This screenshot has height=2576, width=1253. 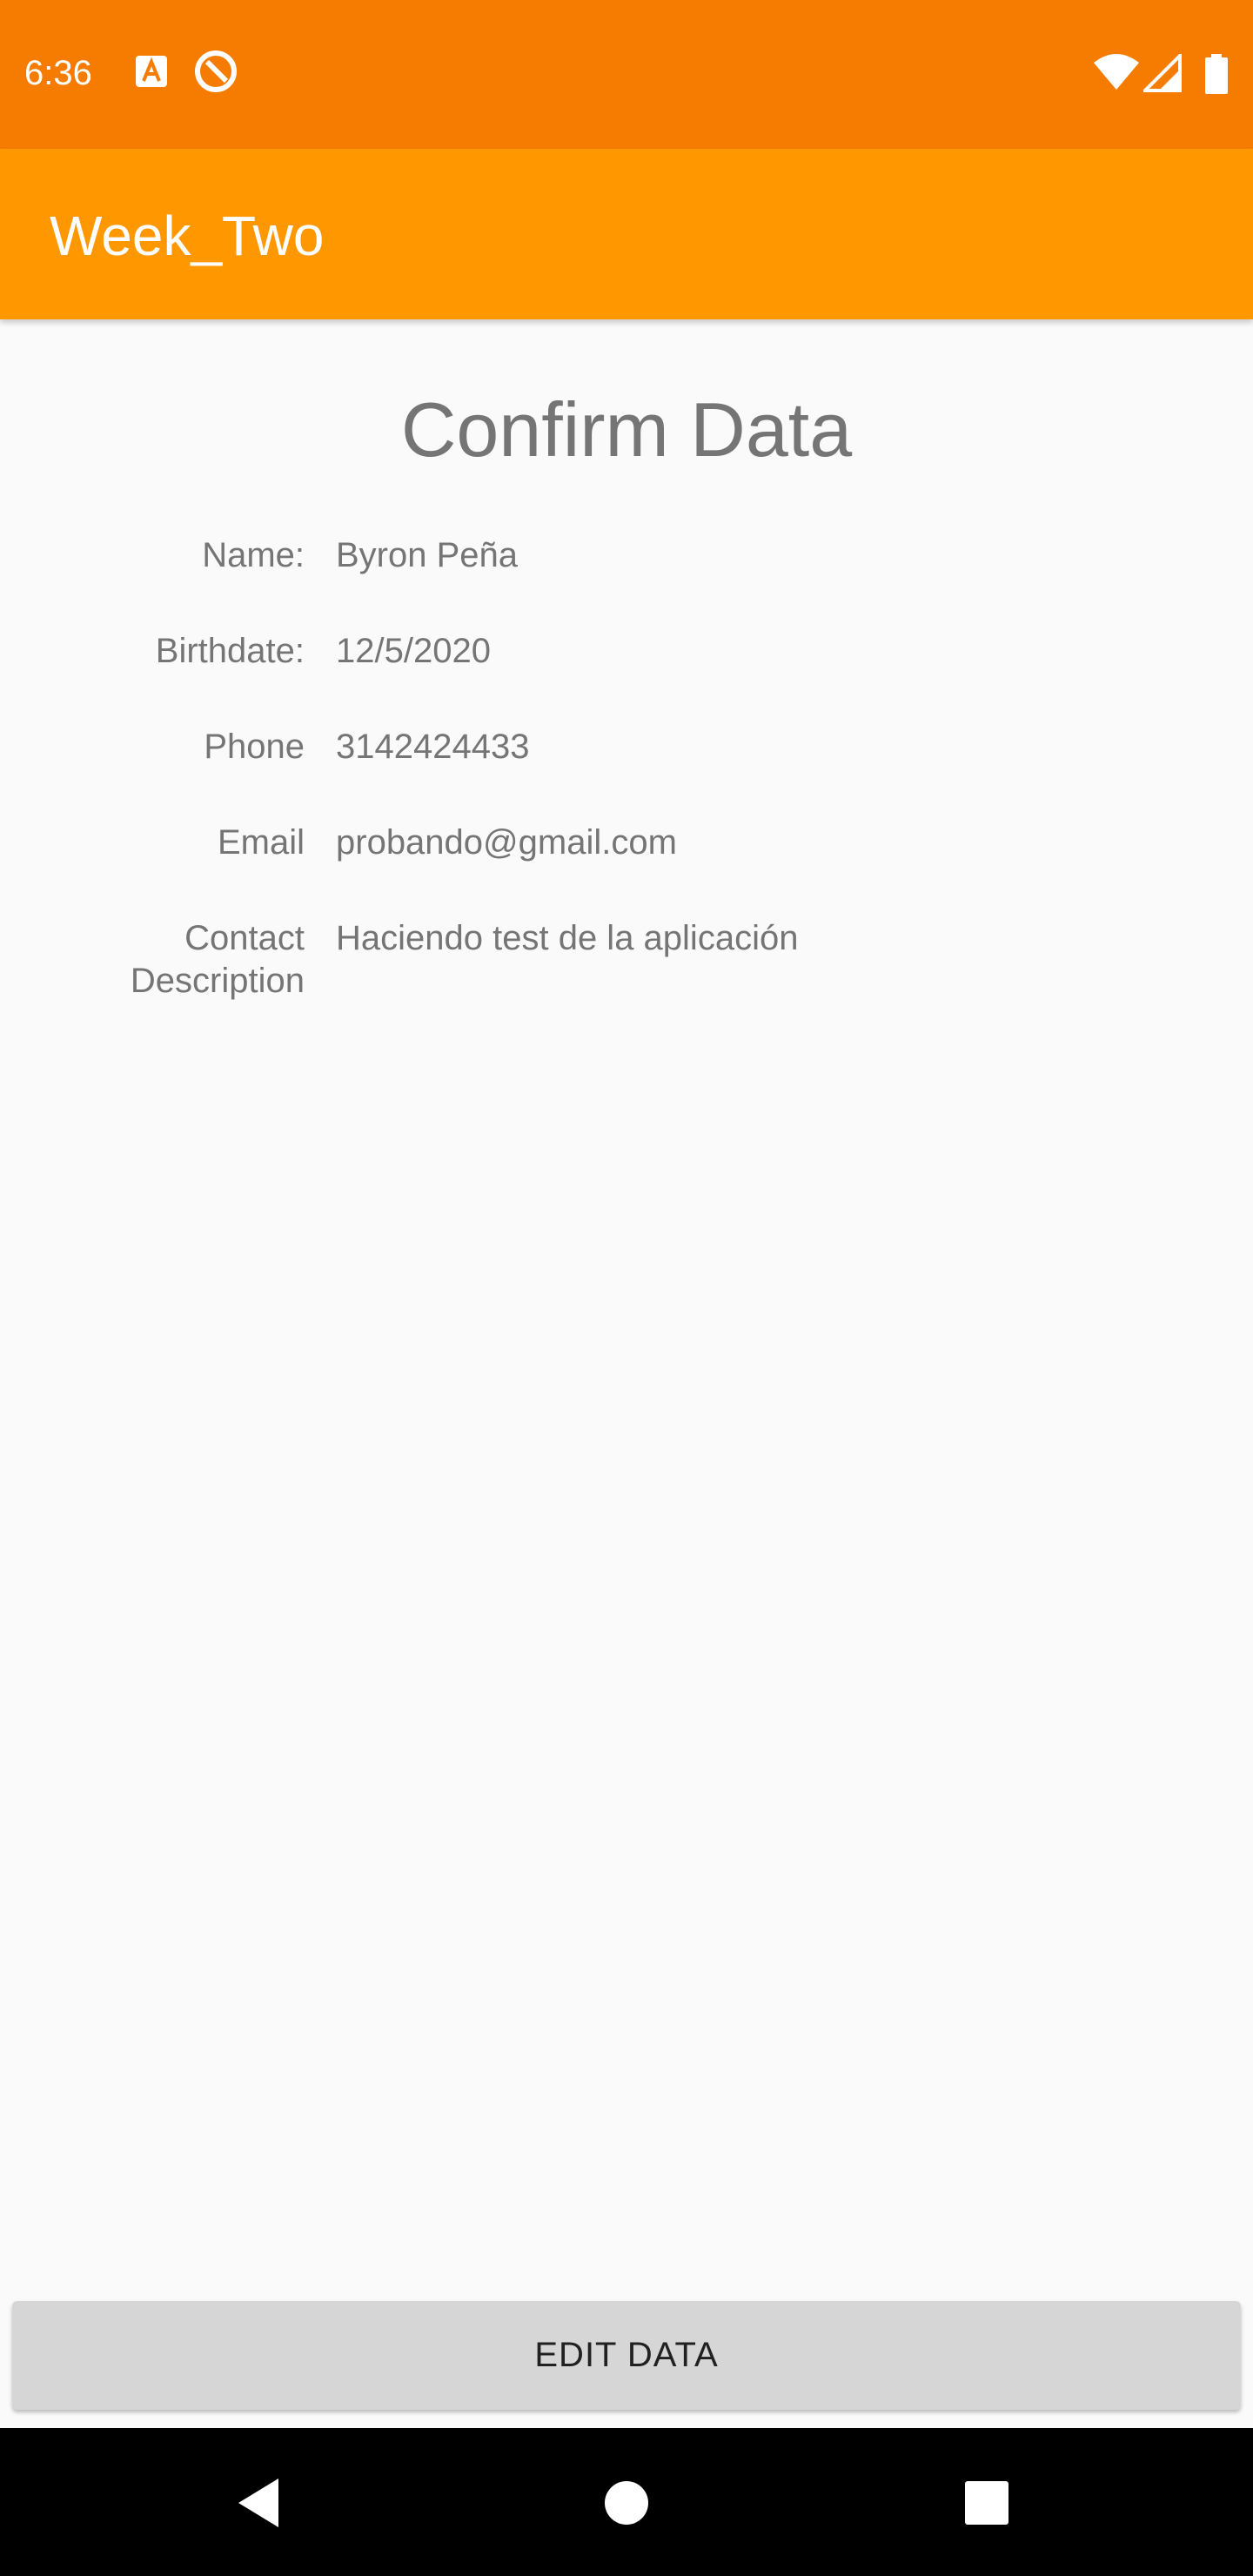 What do you see at coordinates (261, 843) in the screenshot?
I see `email-label: Email` at bounding box center [261, 843].